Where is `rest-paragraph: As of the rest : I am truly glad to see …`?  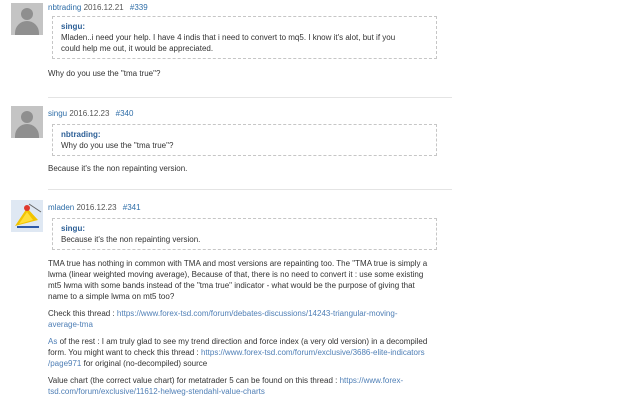 rest-paragraph: As of the rest : I am truly glad to see … is located at coordinates (237, 352).